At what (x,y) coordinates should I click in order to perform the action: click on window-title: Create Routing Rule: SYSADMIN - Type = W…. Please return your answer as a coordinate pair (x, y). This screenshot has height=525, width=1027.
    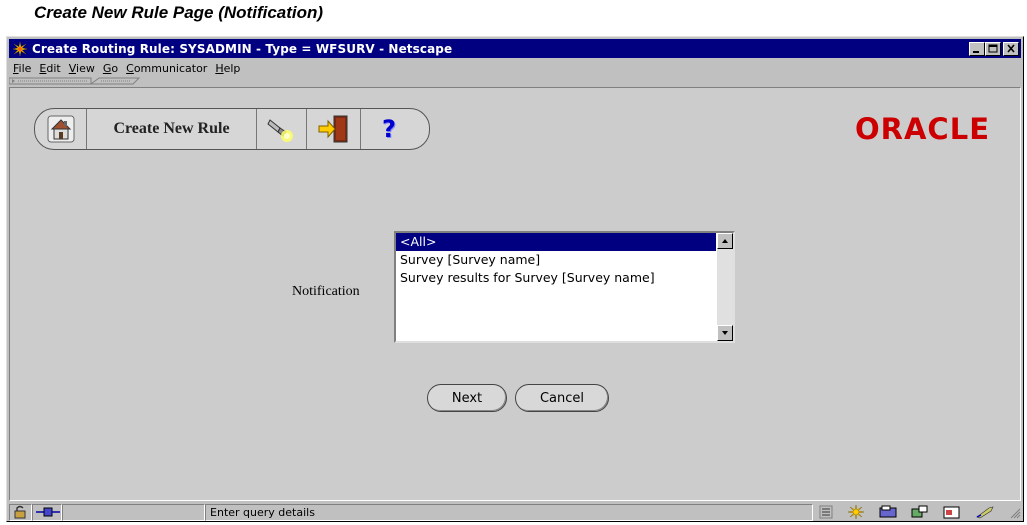
    Looking at the image, I should click on (242, 48).